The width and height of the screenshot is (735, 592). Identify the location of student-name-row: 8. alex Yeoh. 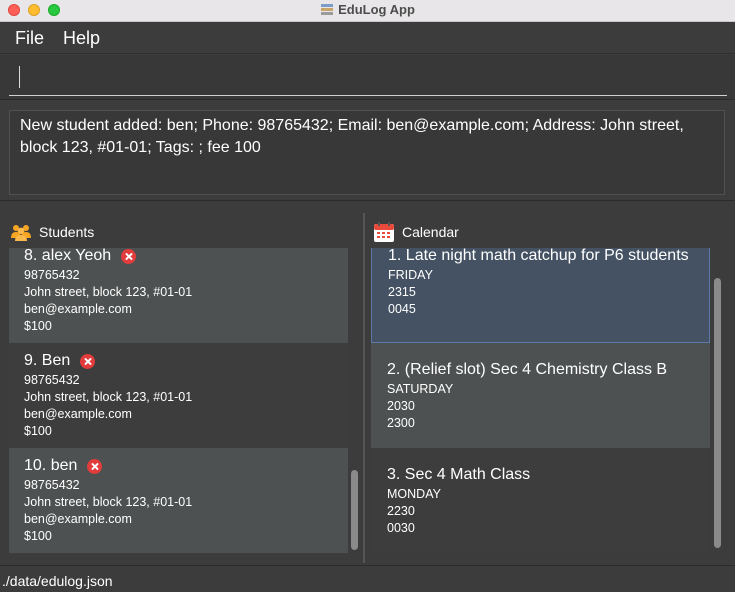
(80, 256).